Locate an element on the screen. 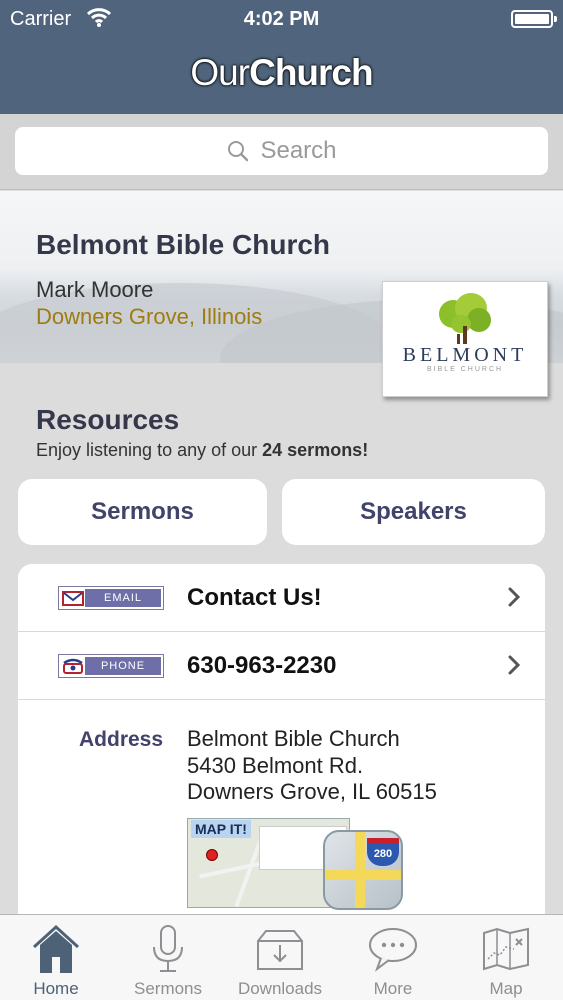  contact-us-row: EMAIL Contact Us! is located at coordinates (281, 598).